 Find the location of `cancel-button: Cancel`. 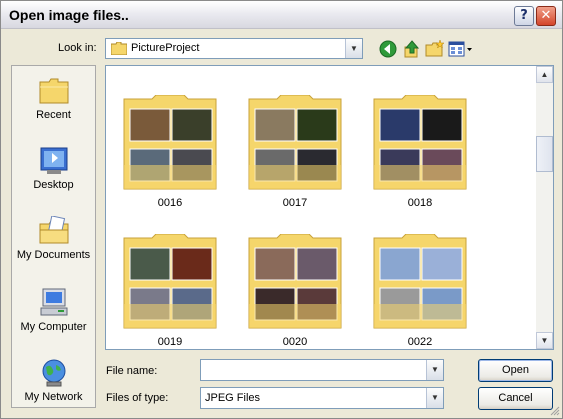

cancel-button: Cancel is located at coordinates (515, 398).